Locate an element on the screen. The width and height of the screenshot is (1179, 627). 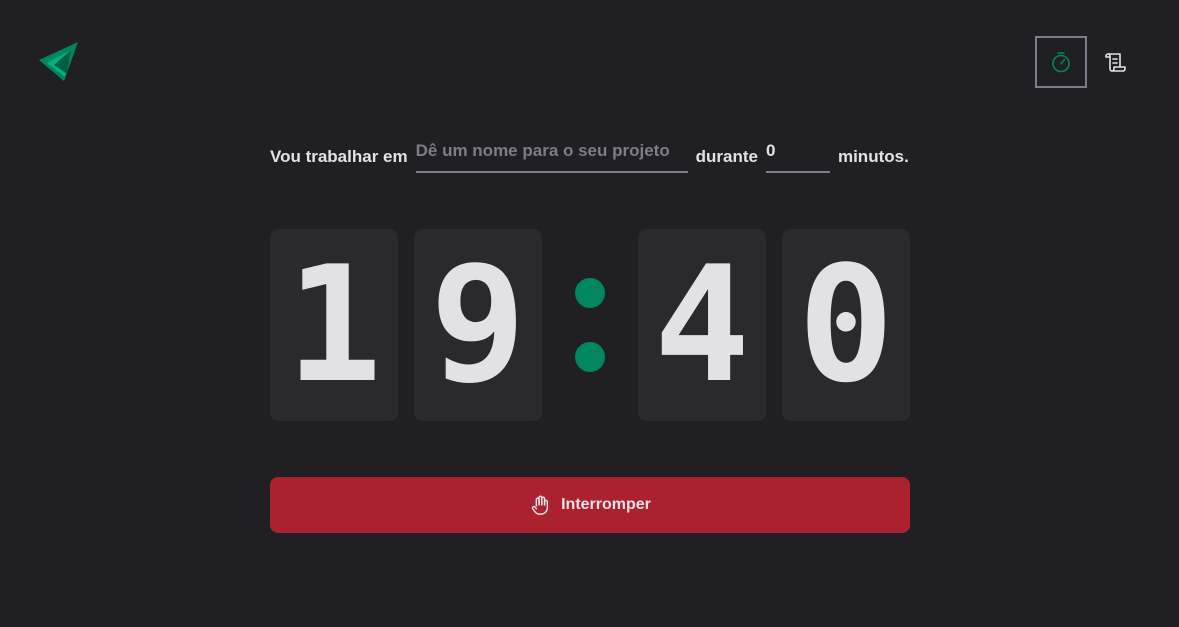
interrupt-button-label: Interromper is located at coordinates (606, 504).